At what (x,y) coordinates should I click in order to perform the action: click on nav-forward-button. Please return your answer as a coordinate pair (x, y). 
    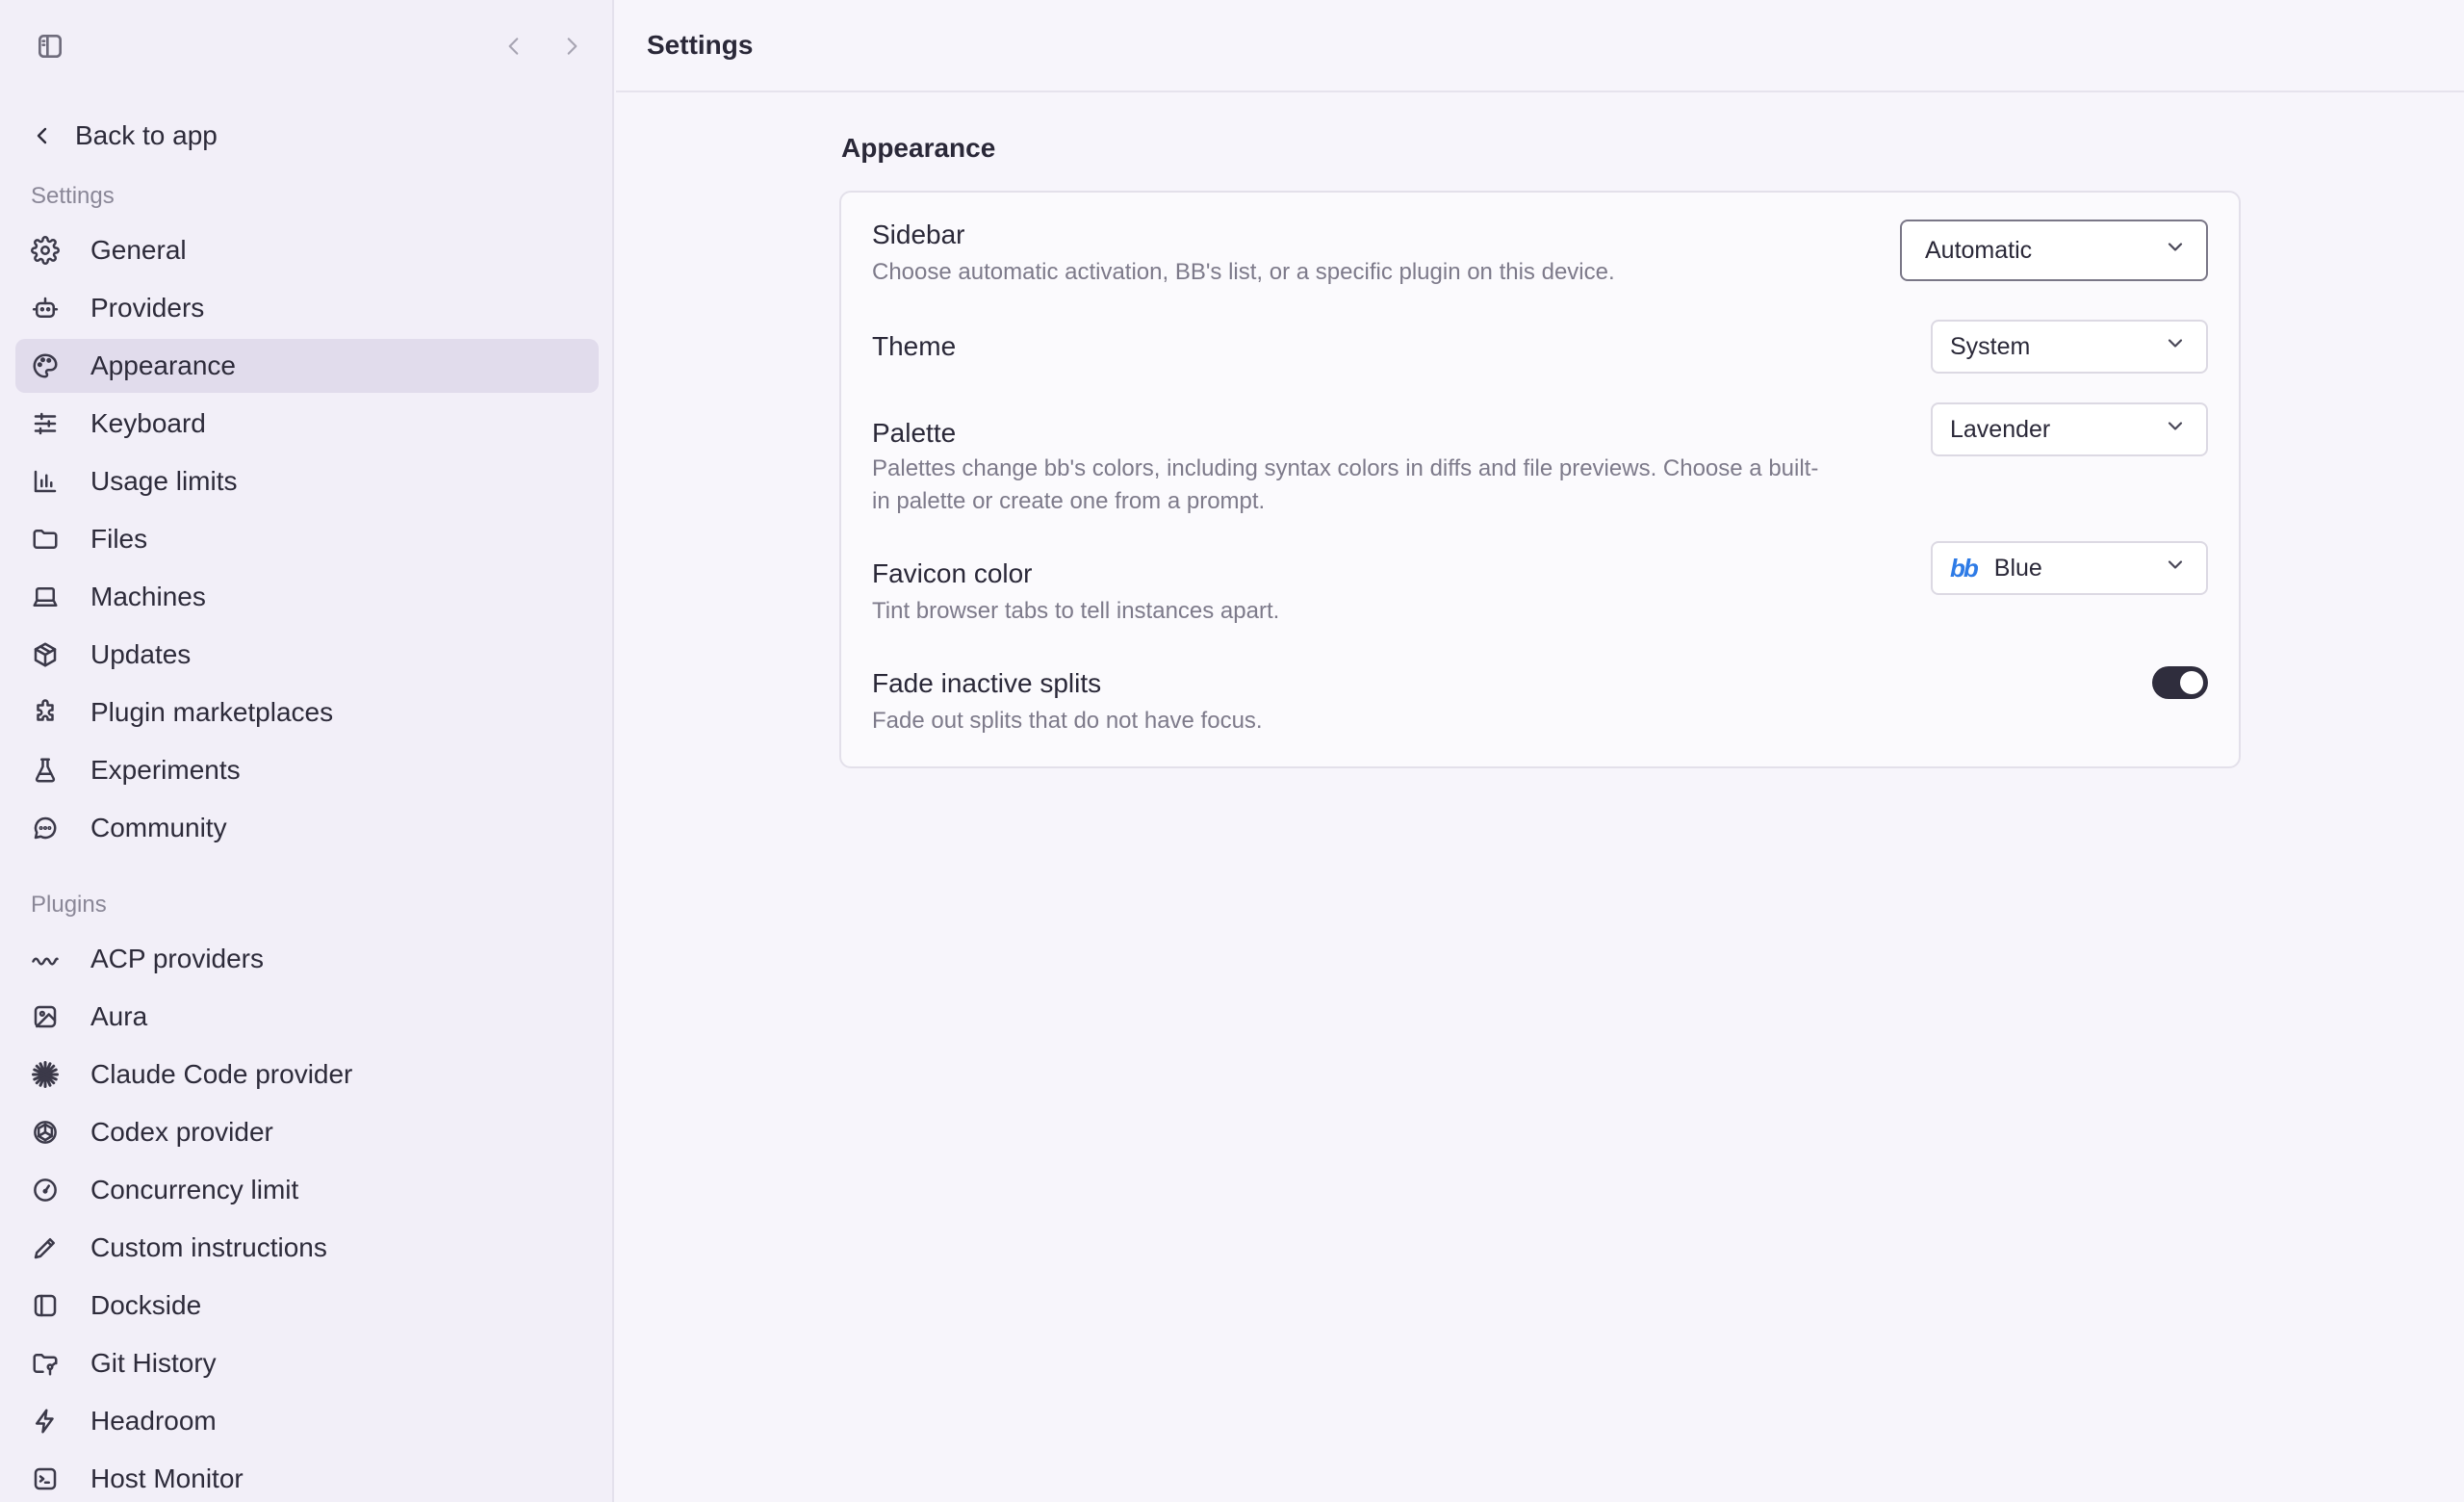
    Looking at the image, I should click on (571, 46).